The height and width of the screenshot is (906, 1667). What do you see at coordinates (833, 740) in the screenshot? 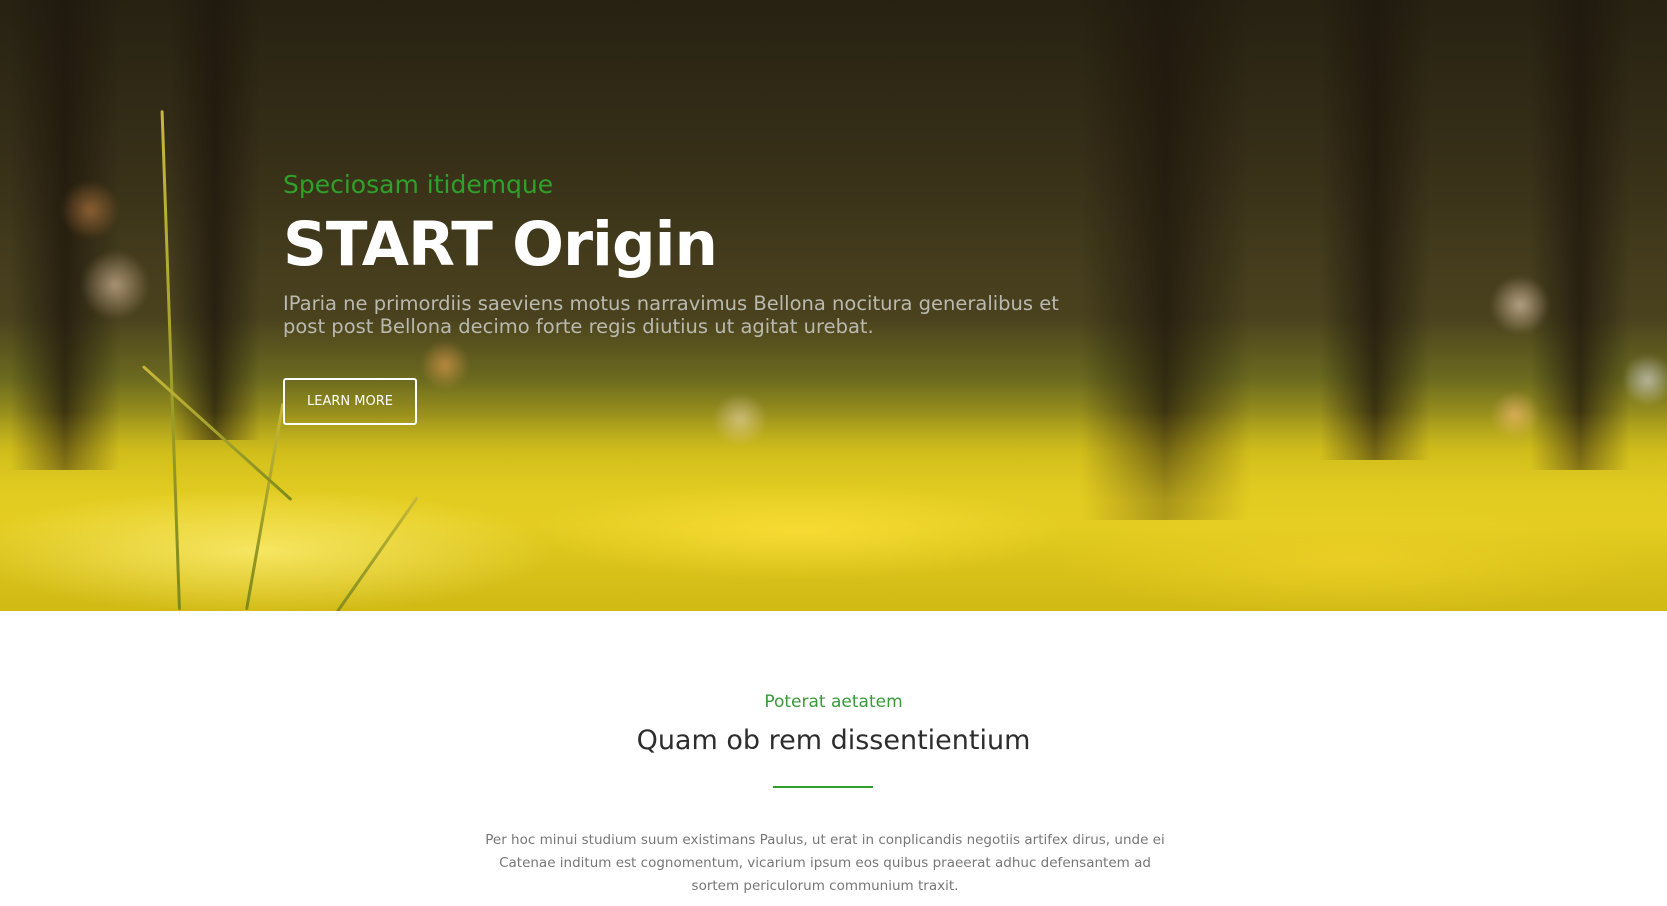
I see `section-title: Quam ob rem dissentientium` at bounding box center [833, 740].